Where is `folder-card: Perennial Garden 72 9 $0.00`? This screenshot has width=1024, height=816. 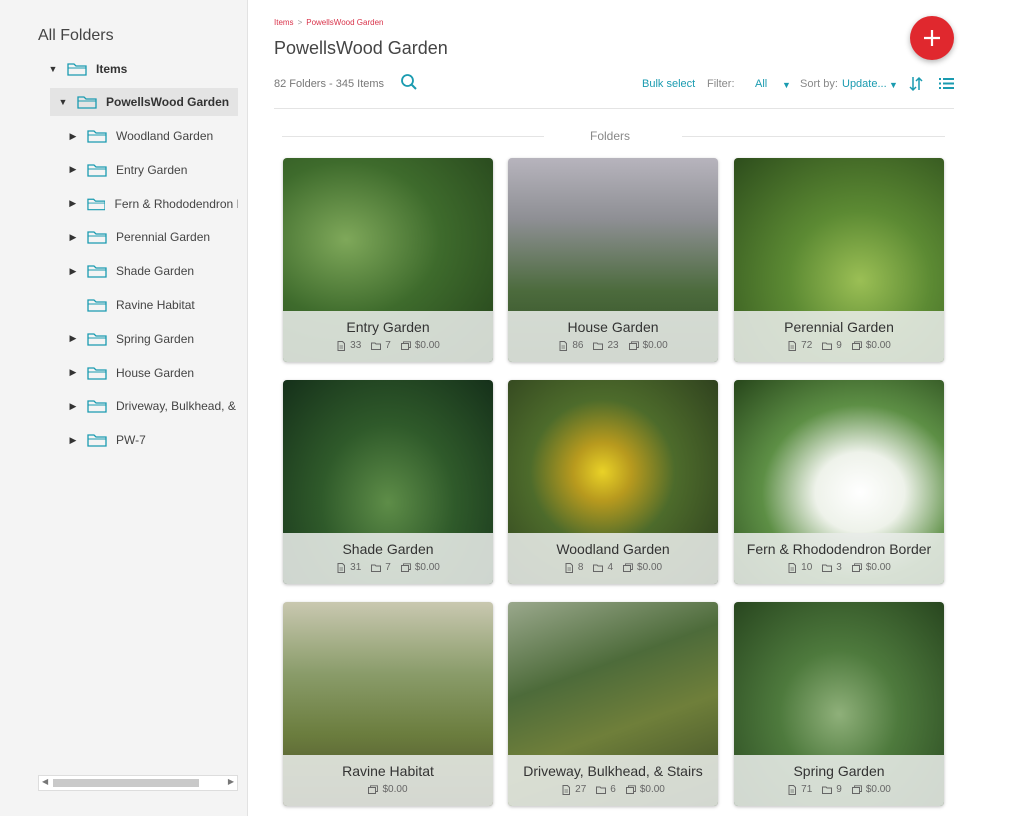
folder-card: Perennial Garden 72 9 $0.00 is located at coordinates (839, 260).